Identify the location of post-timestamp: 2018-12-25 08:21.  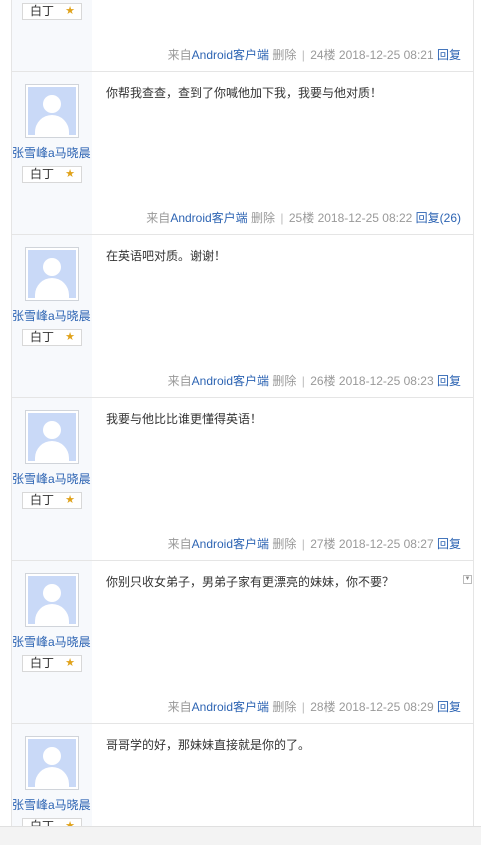
(386, 55).